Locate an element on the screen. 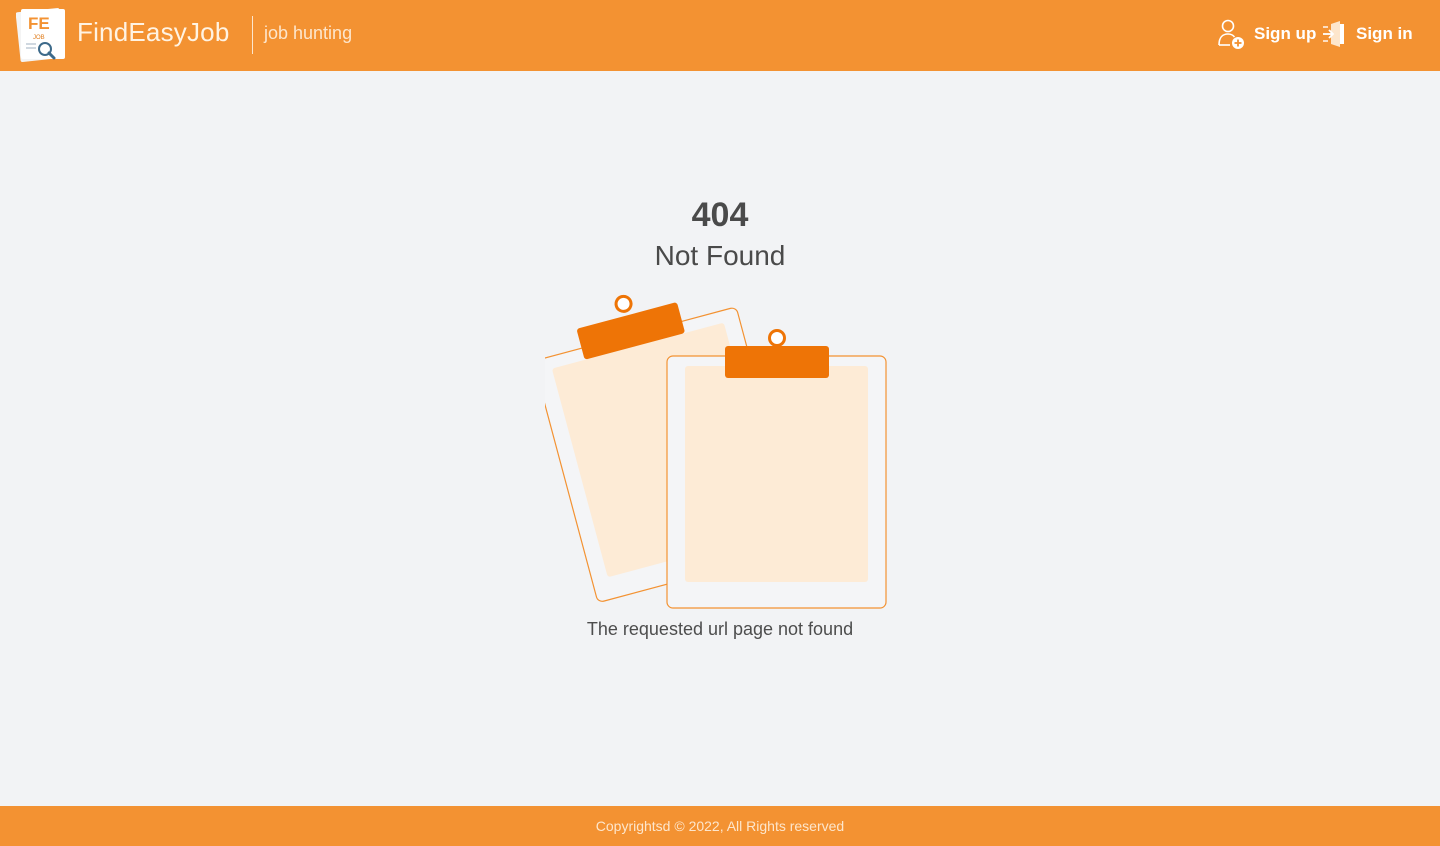 The width and height of the screenshot is (1440, 846). sign-up-button: Sign up is located at coordinates (1266, 34).